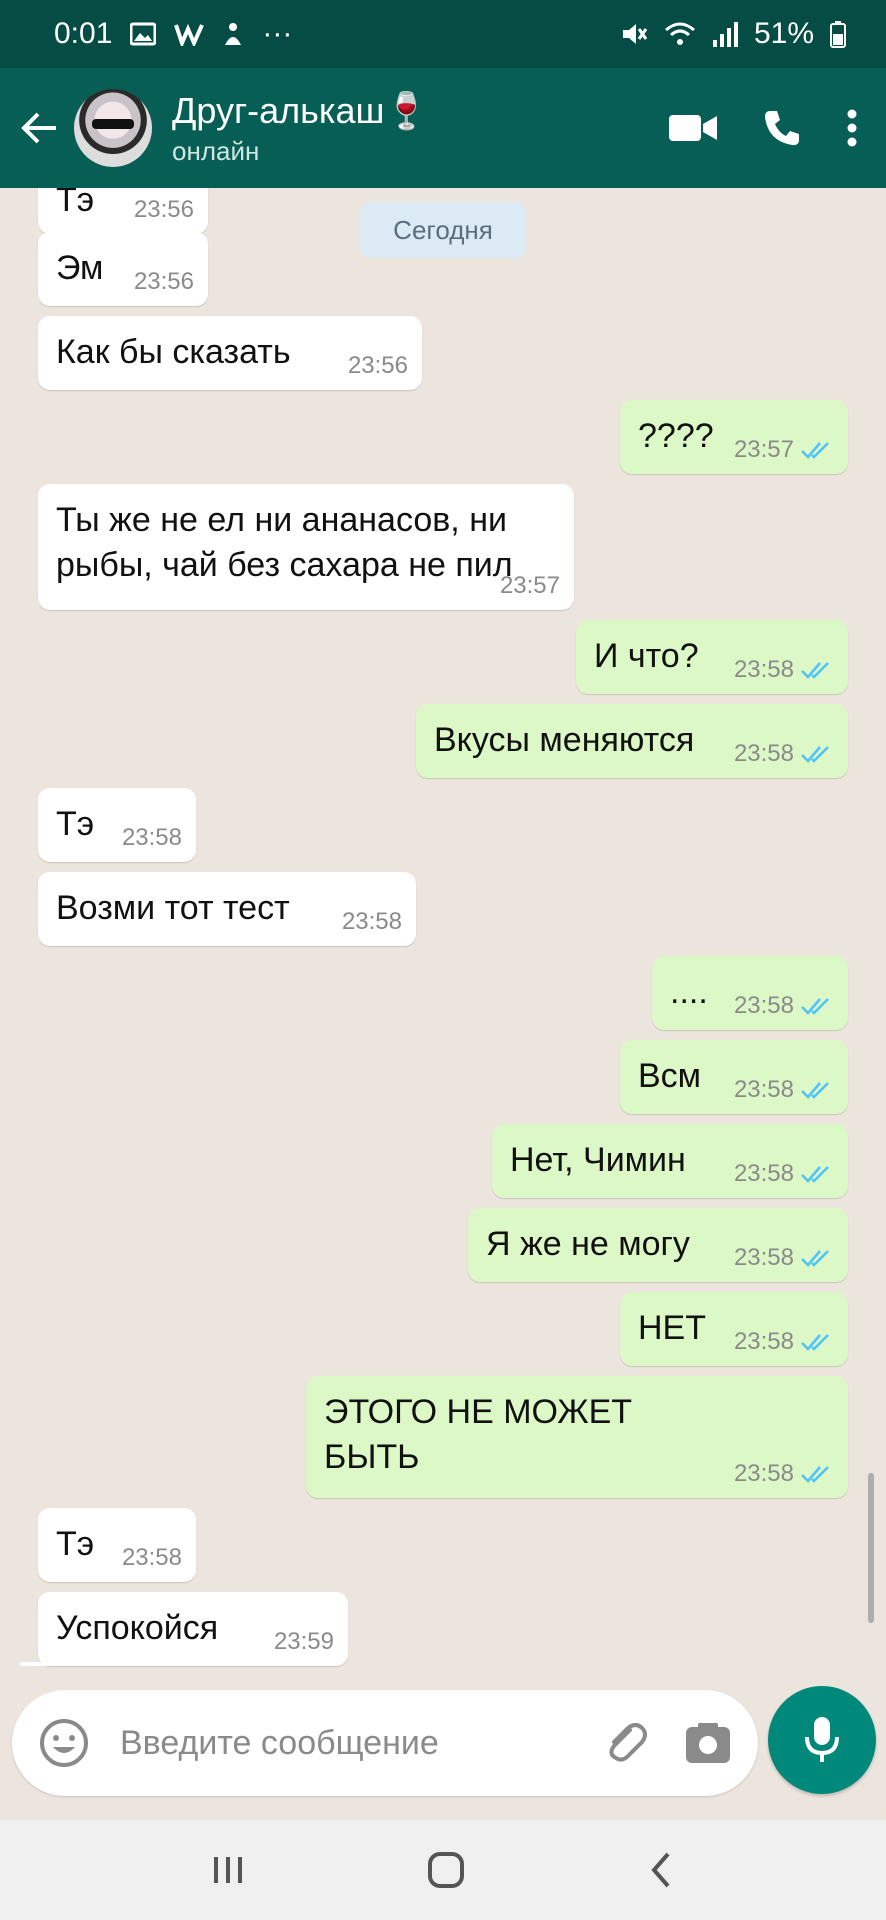 The width and height of the screenshot is (886, 1920). I want to click on composer: Введите сообщение, so click(443, 1750).